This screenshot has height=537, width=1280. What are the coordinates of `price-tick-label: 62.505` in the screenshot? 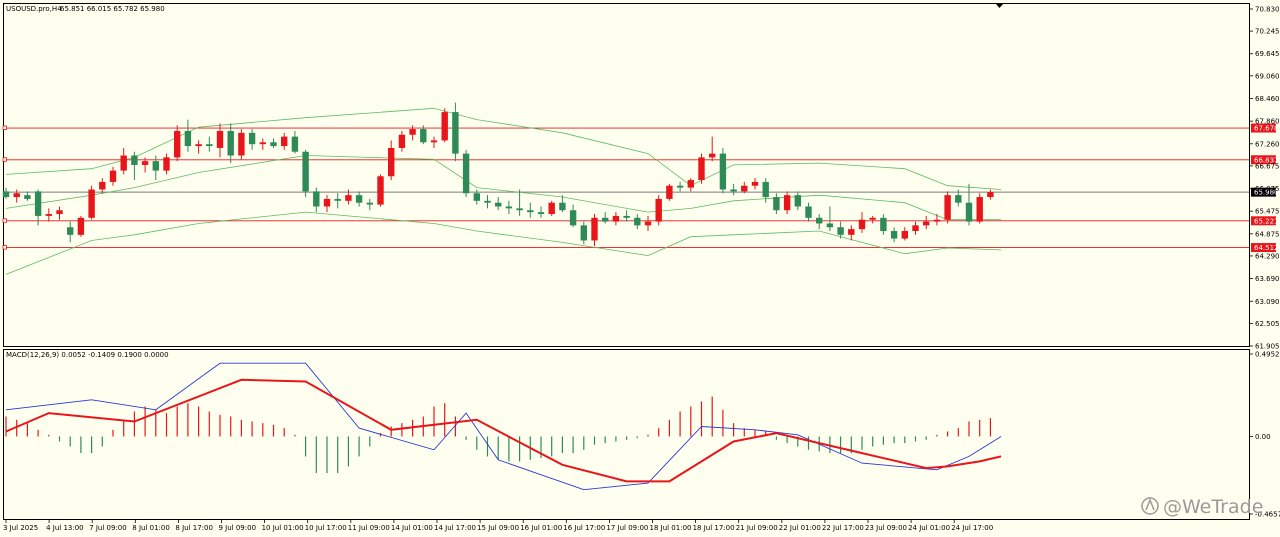 It's located at (1267, 324).